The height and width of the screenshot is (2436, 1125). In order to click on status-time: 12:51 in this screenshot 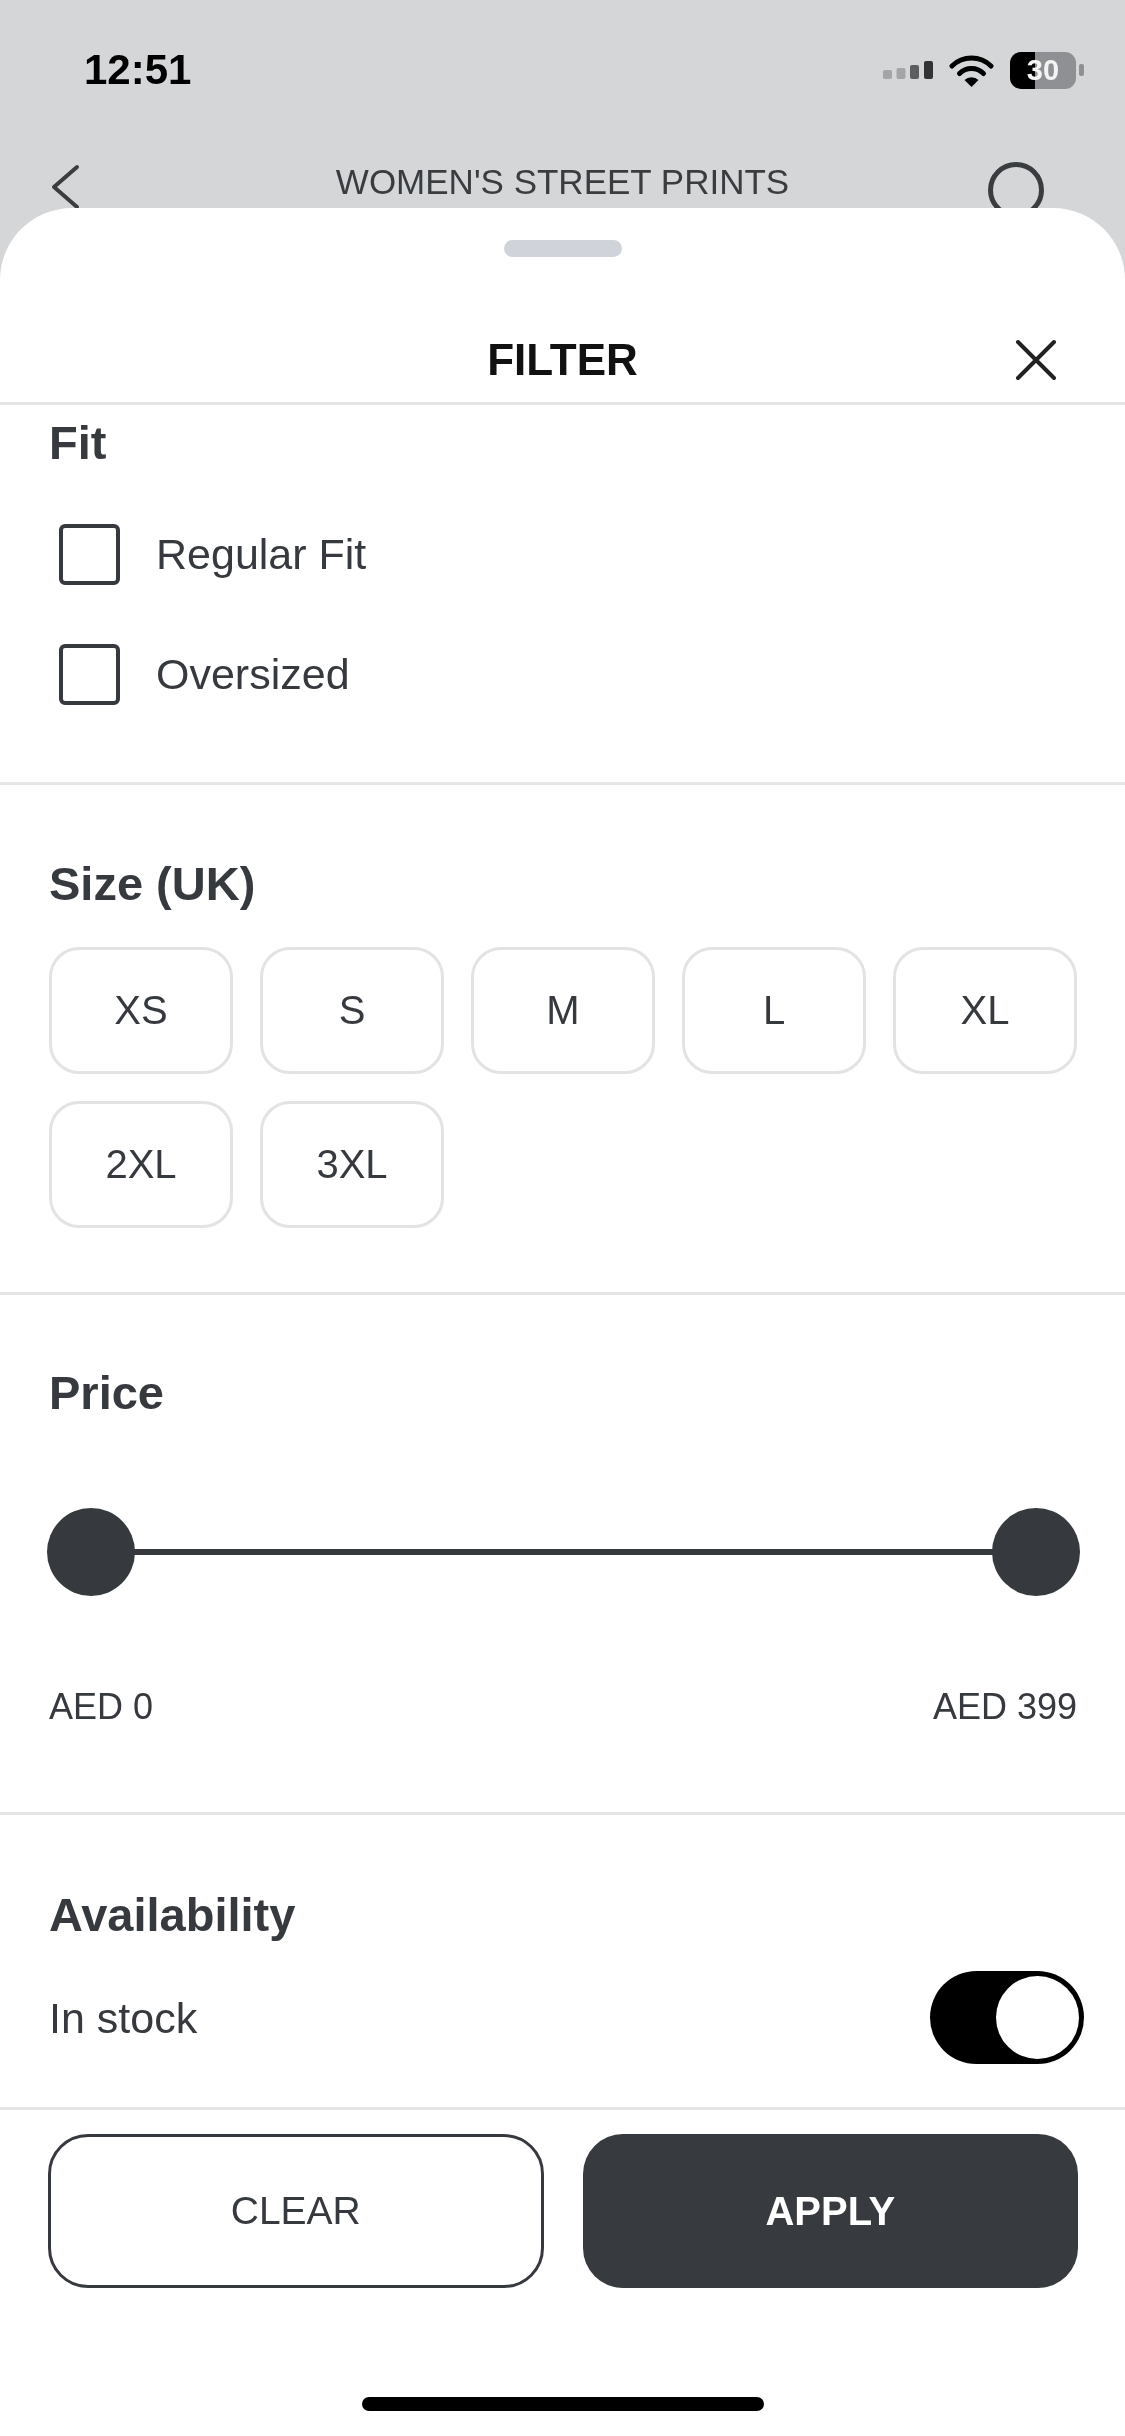, I will do `click(138, 70)`.